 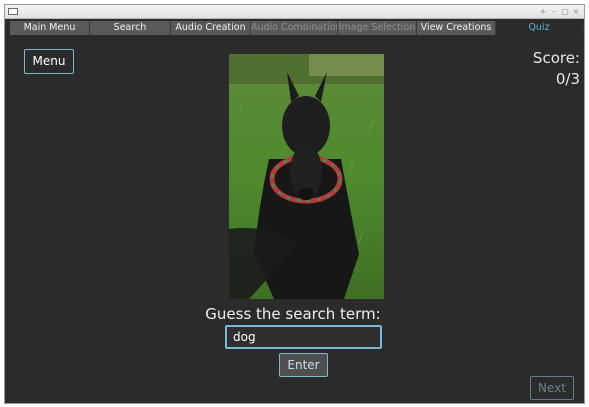 I want to click on pin-icon: +, so click(x=543, y=12).